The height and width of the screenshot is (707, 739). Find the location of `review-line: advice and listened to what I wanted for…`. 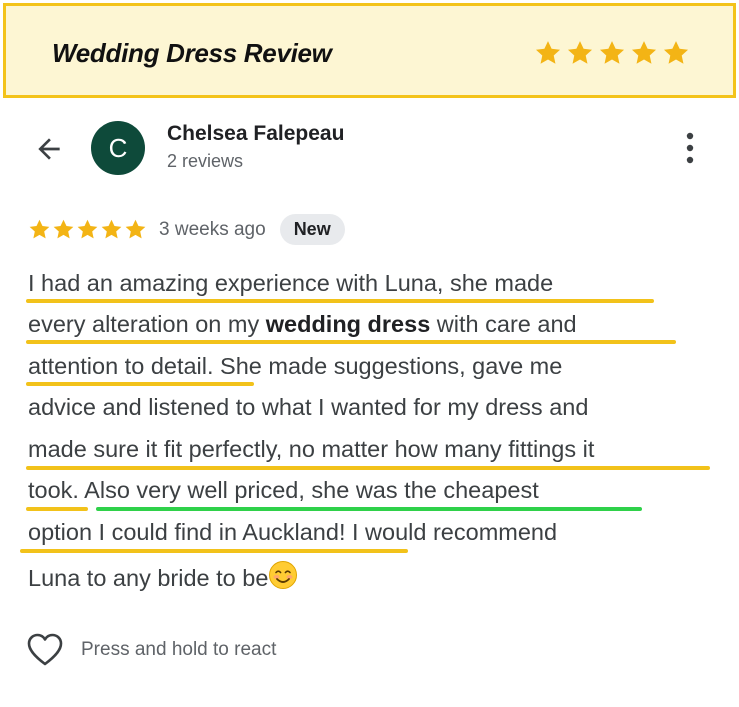

review-line: advice and listened to what I wanted for… is located at coordinates (308, 407).